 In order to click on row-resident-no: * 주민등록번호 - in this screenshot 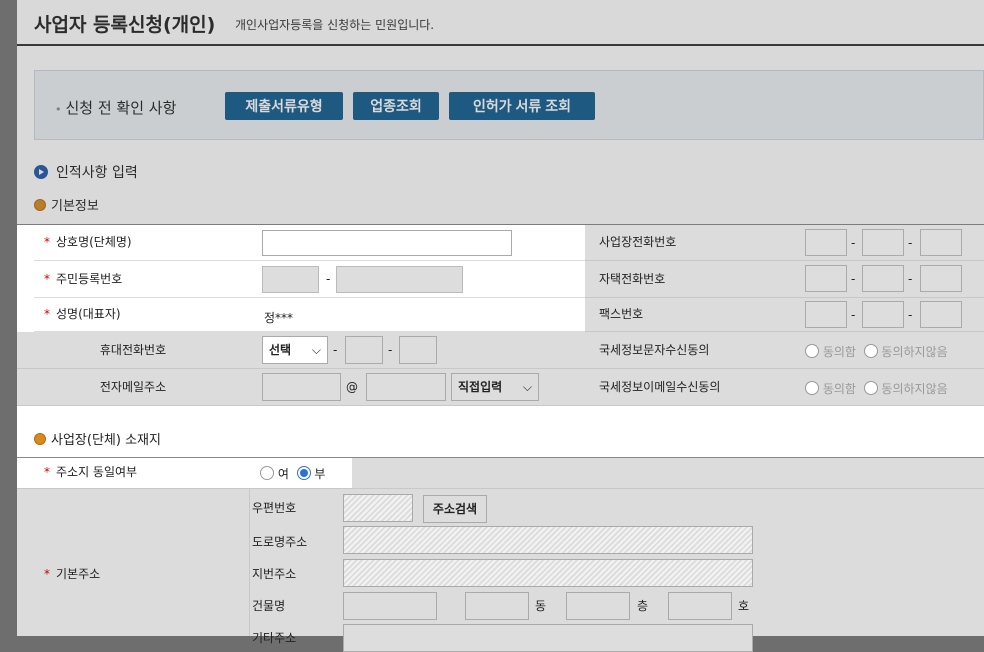, I will do `click(309, 279)`.